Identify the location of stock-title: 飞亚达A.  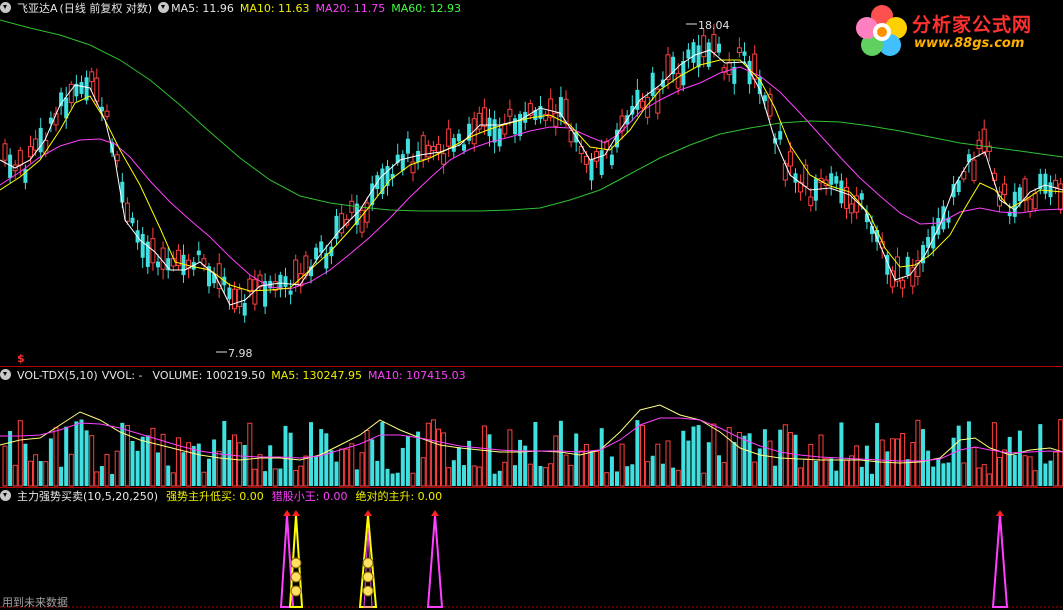
(37, 8).